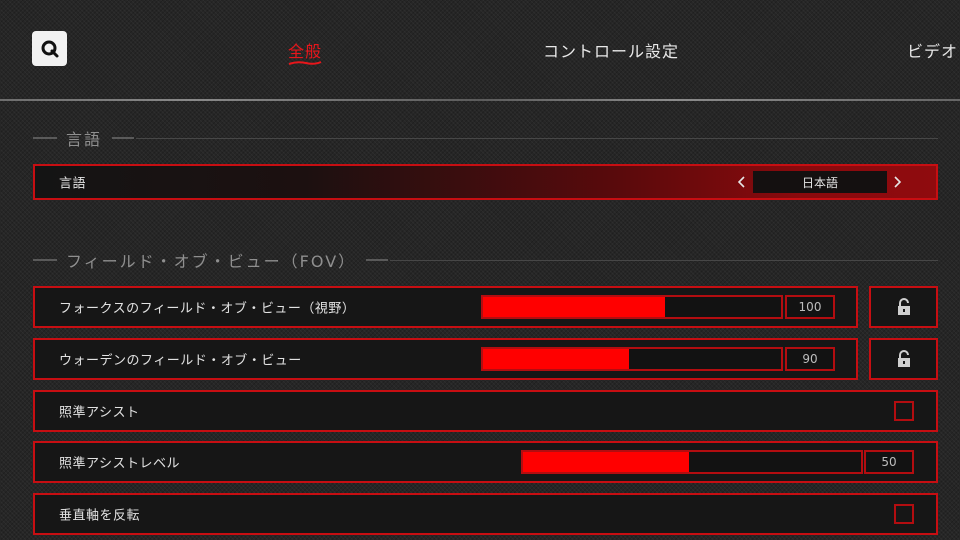  I want to click on aim-assist-level-value: 50, so click(889, 462).